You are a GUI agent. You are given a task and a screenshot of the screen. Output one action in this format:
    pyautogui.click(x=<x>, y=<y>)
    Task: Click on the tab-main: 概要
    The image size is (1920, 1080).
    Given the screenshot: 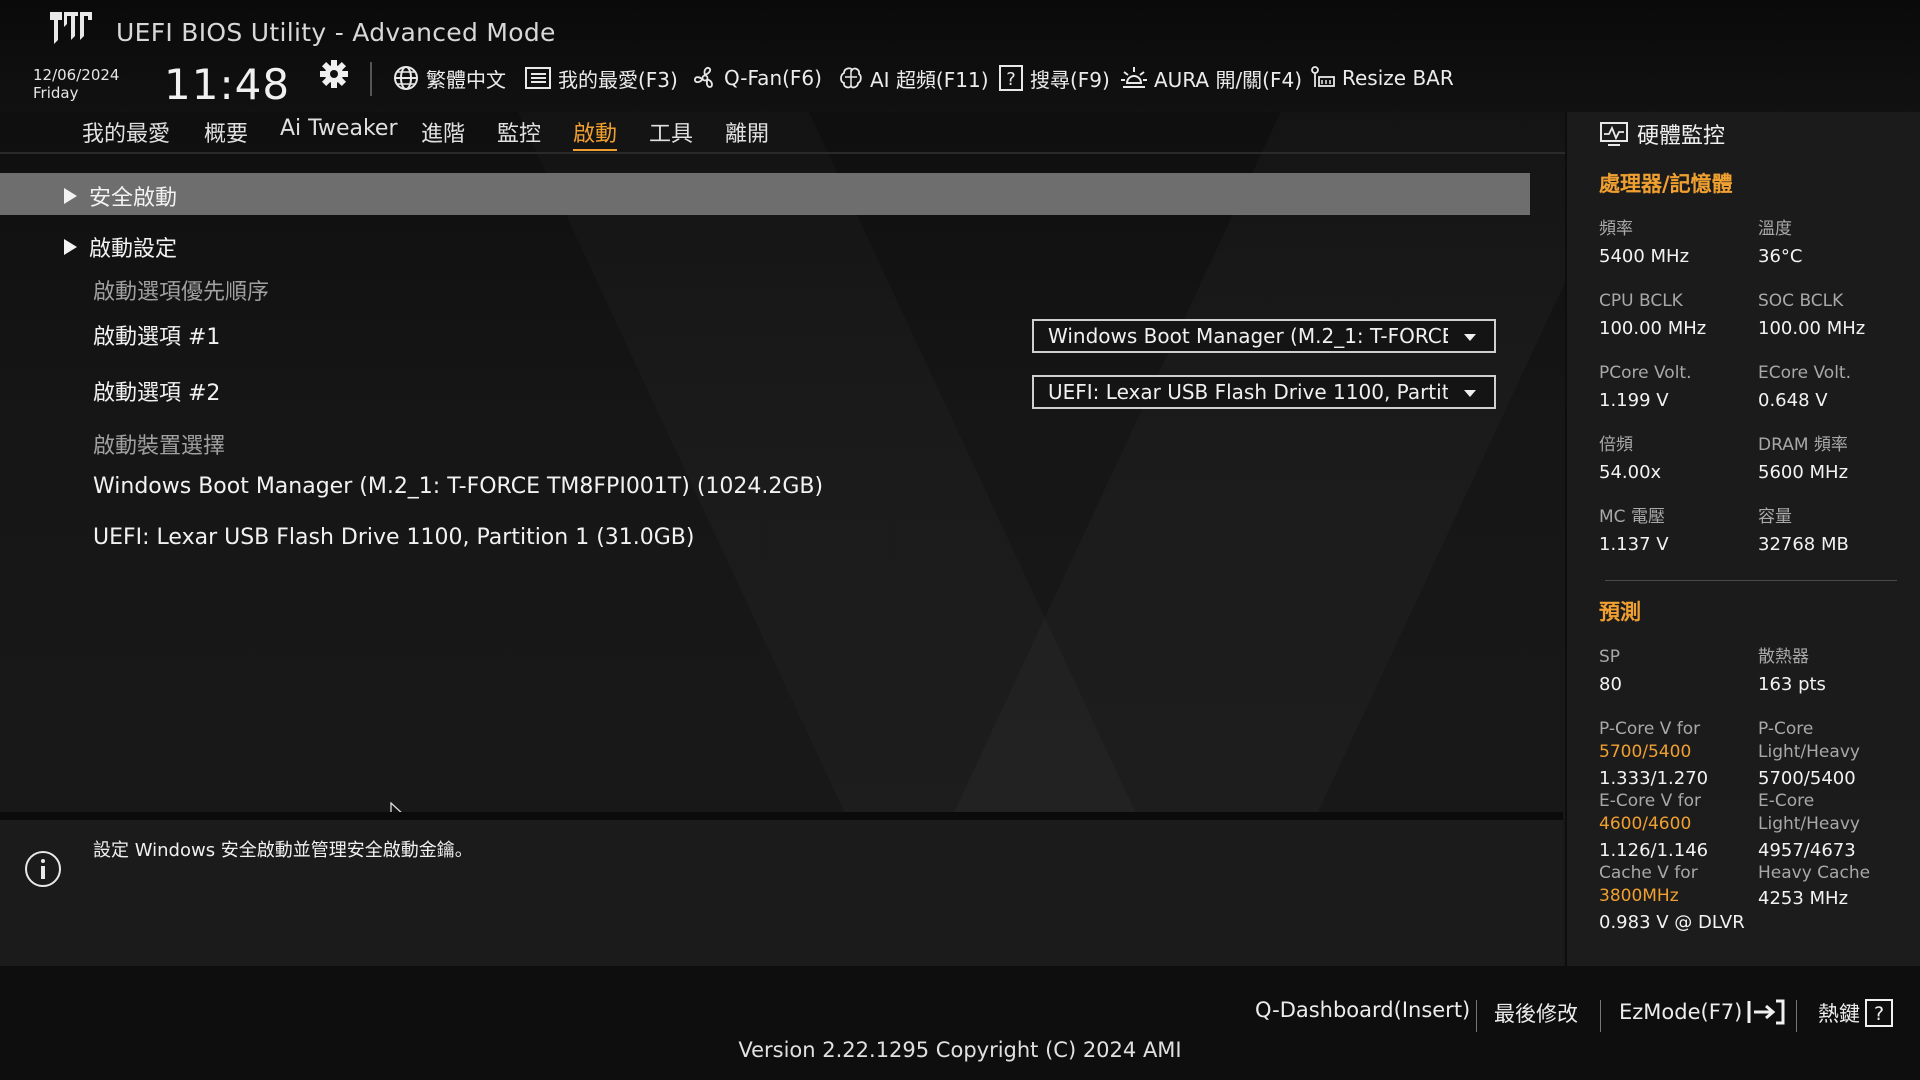 What is the action you would take?
    pyautogui.click(x=226, y=132)
    